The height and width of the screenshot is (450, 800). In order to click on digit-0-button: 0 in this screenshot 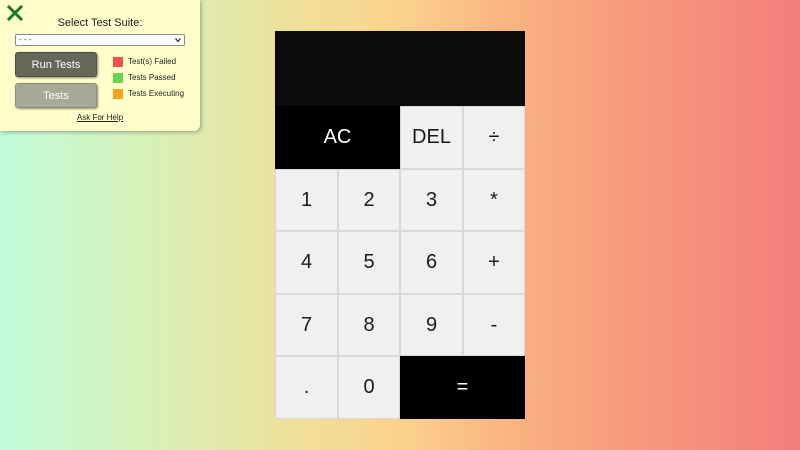, I will do `click(369, 387)`.